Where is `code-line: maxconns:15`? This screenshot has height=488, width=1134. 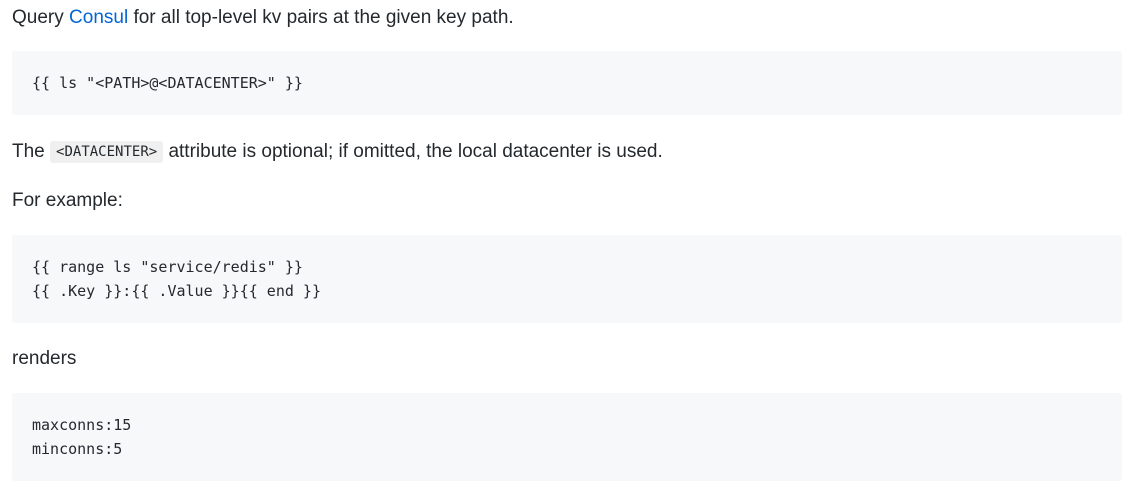
code-line: maxconns:15 is located at coordinates (82, 425).